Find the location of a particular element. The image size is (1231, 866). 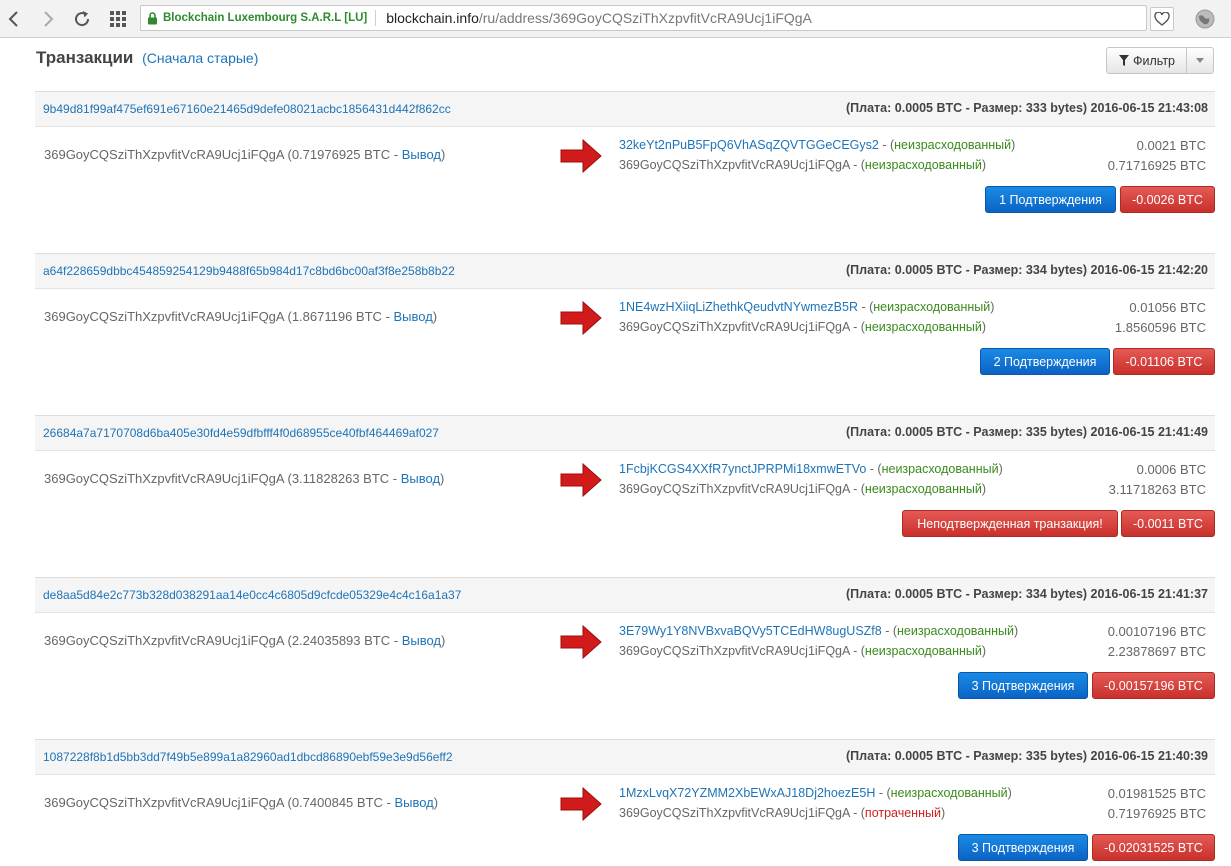

net-amount-badge: -0.0011 BTC is located at coordinates (1168, 523).